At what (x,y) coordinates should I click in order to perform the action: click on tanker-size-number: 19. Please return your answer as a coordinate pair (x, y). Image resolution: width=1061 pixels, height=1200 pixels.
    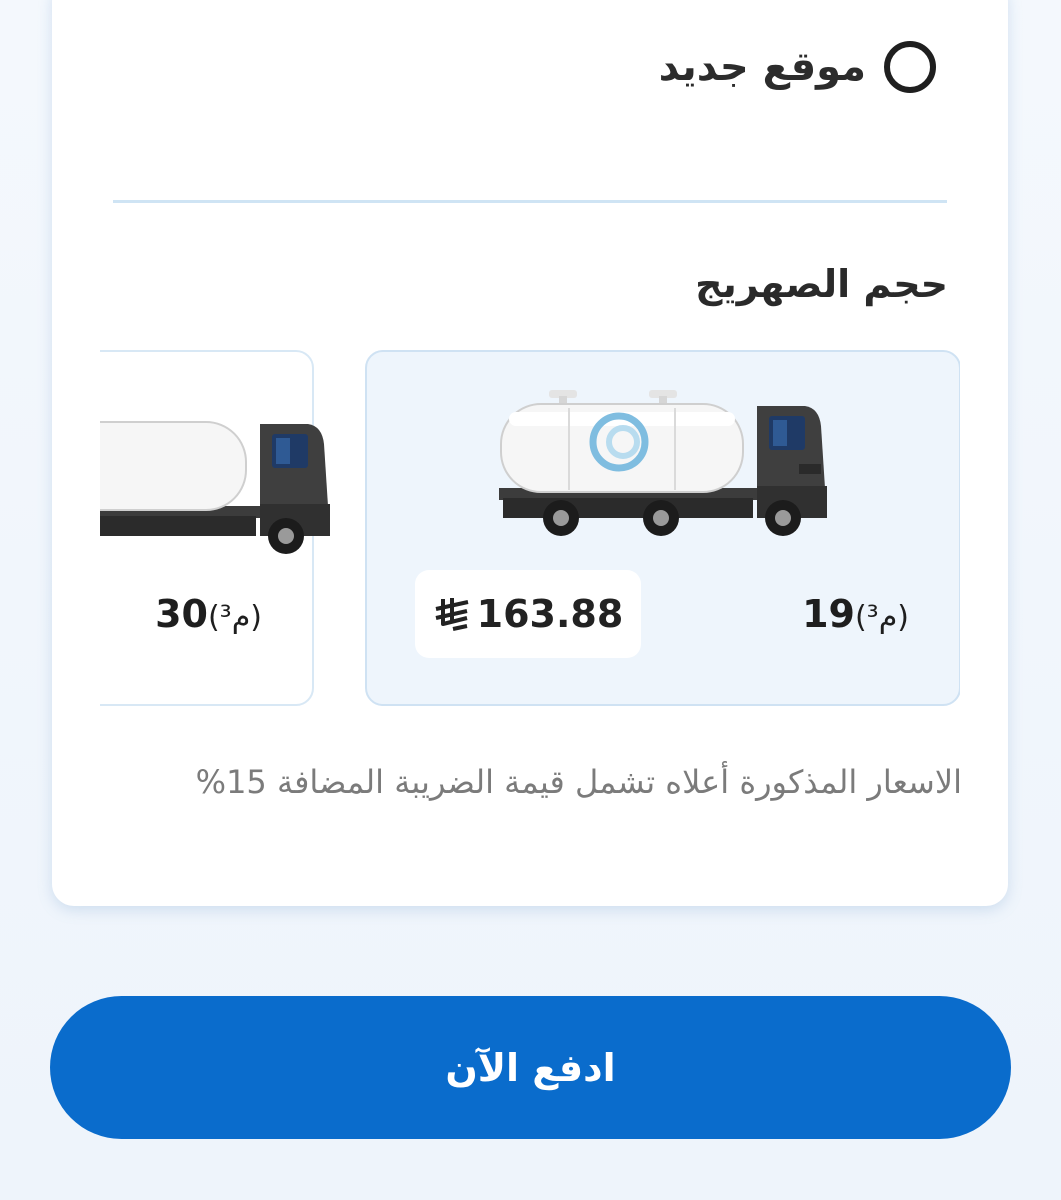
    Looking at the image, I should click on (828, 614).